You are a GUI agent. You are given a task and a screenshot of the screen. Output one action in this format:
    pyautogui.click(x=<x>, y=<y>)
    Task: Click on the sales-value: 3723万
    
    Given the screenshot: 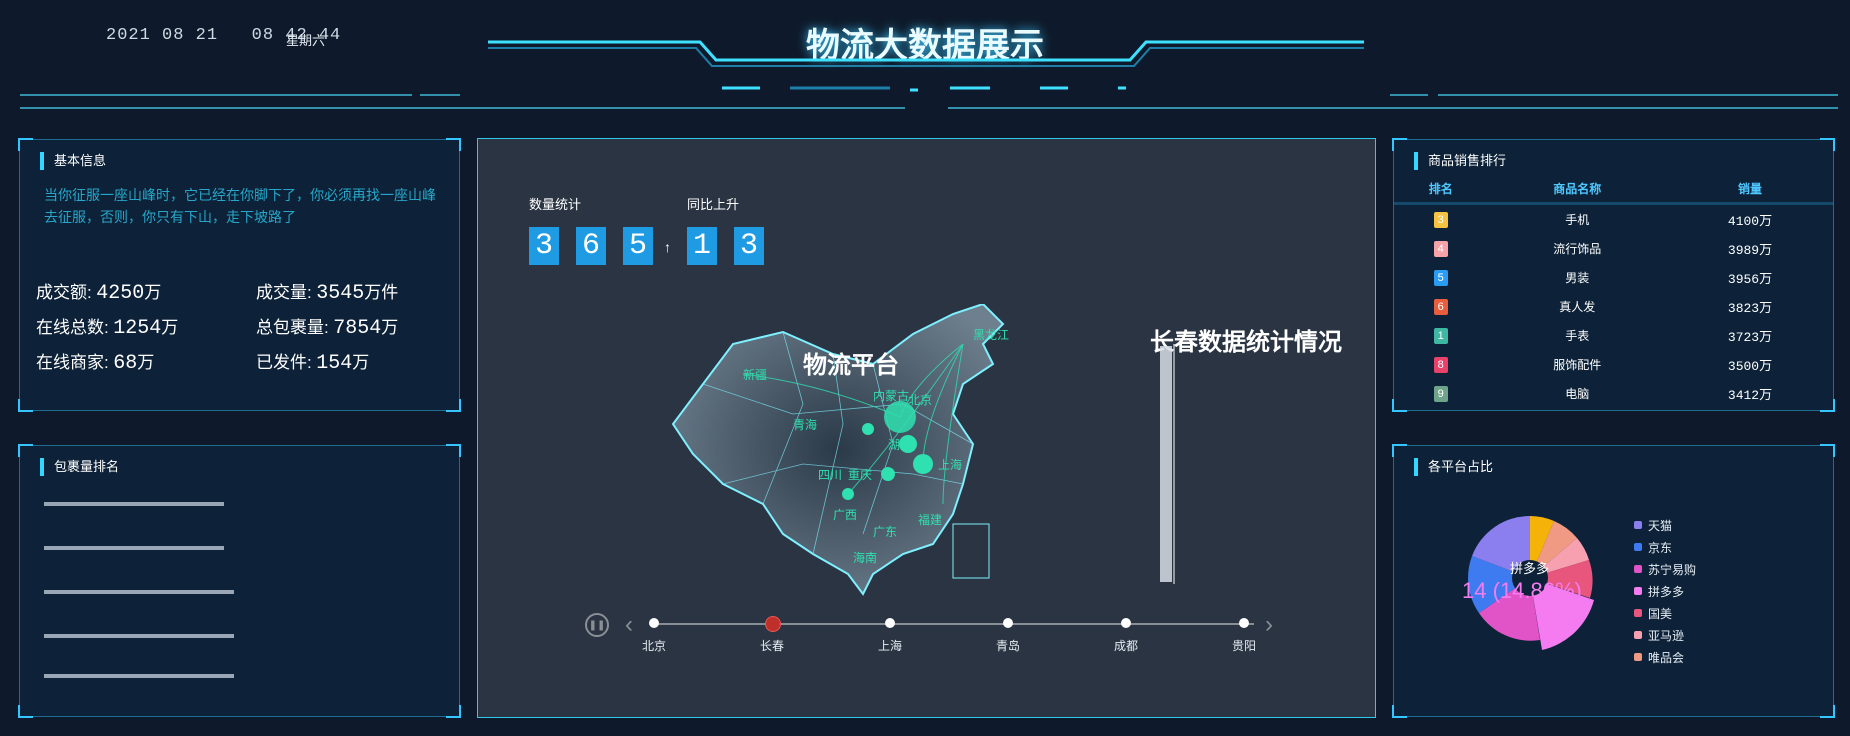 What is the action you would take?
    pyautogui.click(x=1750, y=337)
    